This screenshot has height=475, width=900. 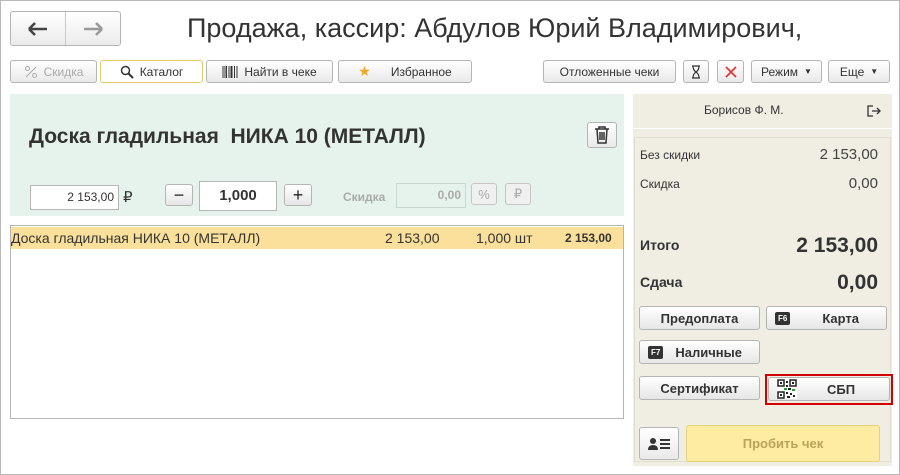 What do you see at coordinates (127, 72) in the screenshot?
I see `search-icon` at bounding box center [127, 72].